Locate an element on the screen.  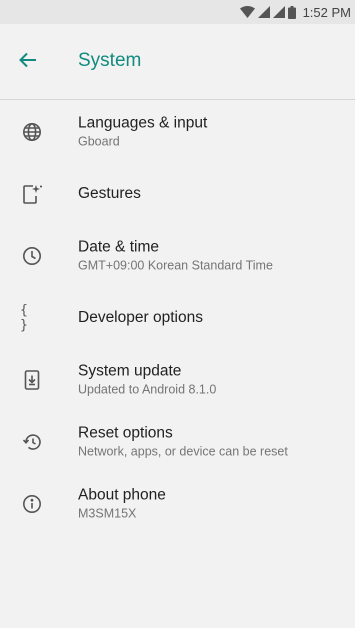
item-subtitle: Updated to Android 8.1.0 is located at coordinates (147, 389).